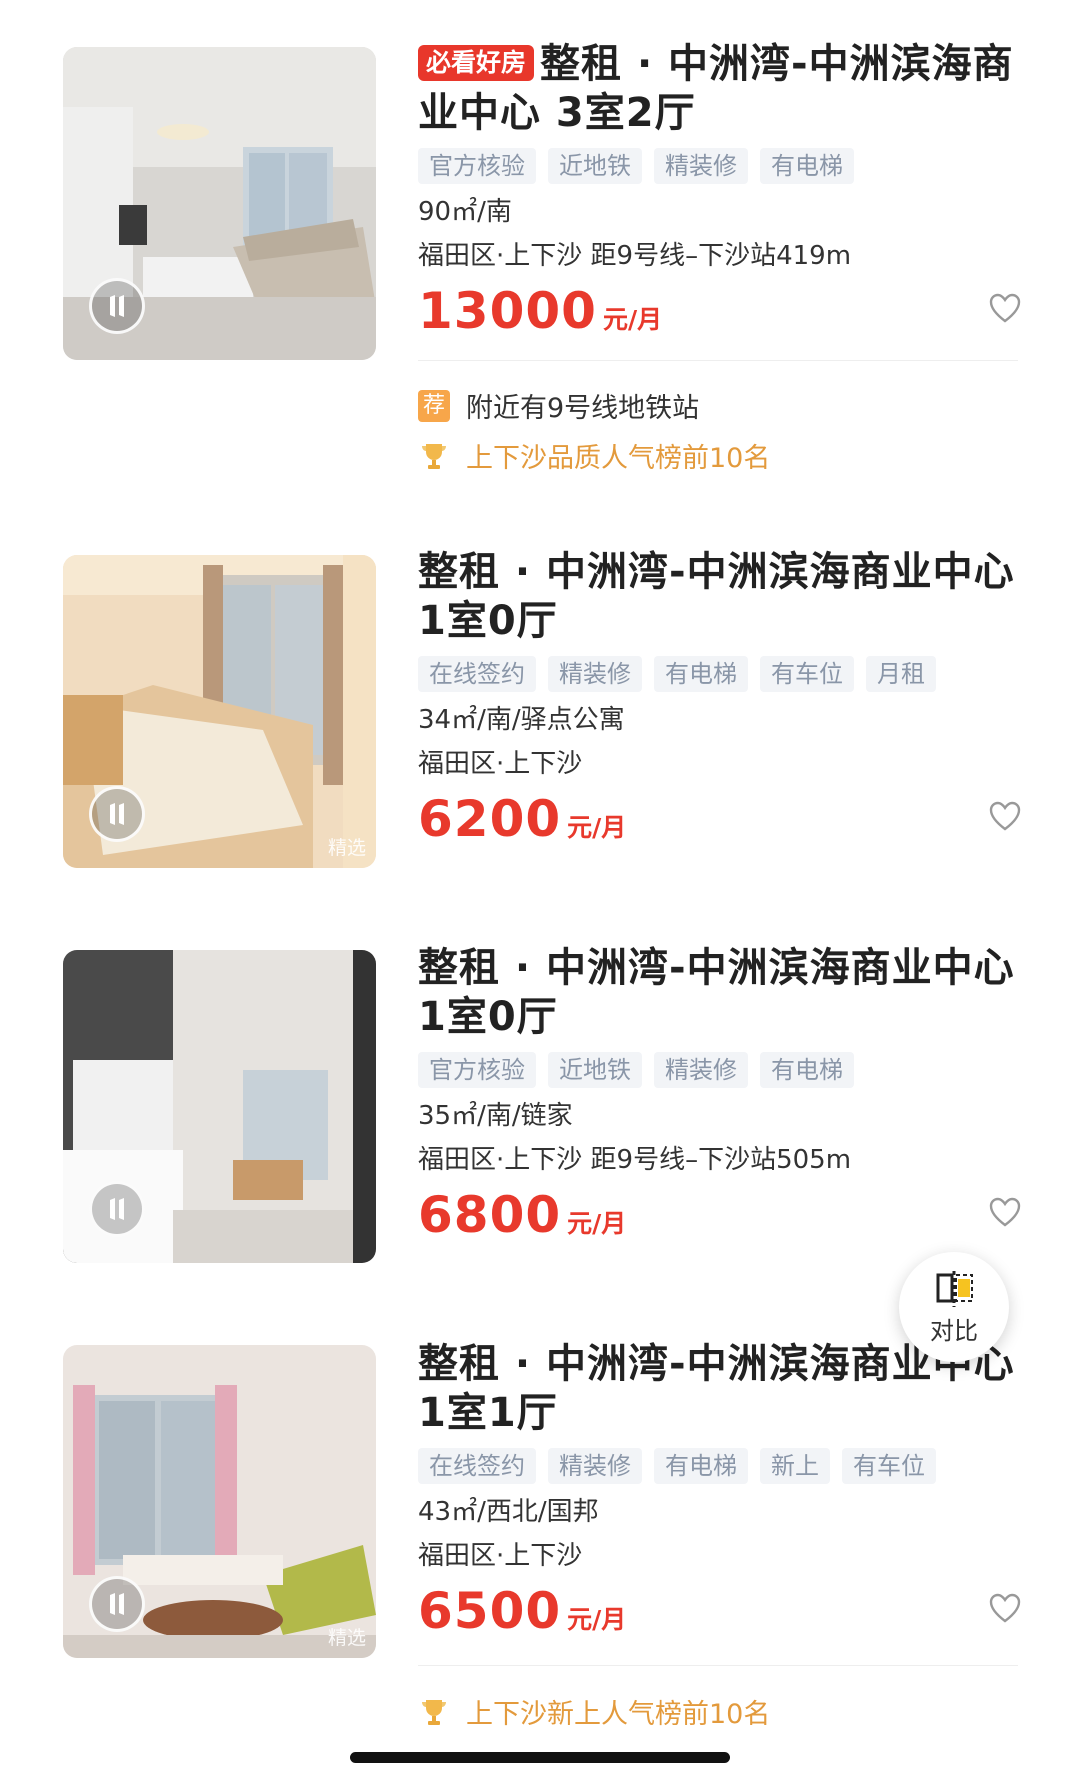  I want to click on recommend-badge: 荐, so click(434, 405).